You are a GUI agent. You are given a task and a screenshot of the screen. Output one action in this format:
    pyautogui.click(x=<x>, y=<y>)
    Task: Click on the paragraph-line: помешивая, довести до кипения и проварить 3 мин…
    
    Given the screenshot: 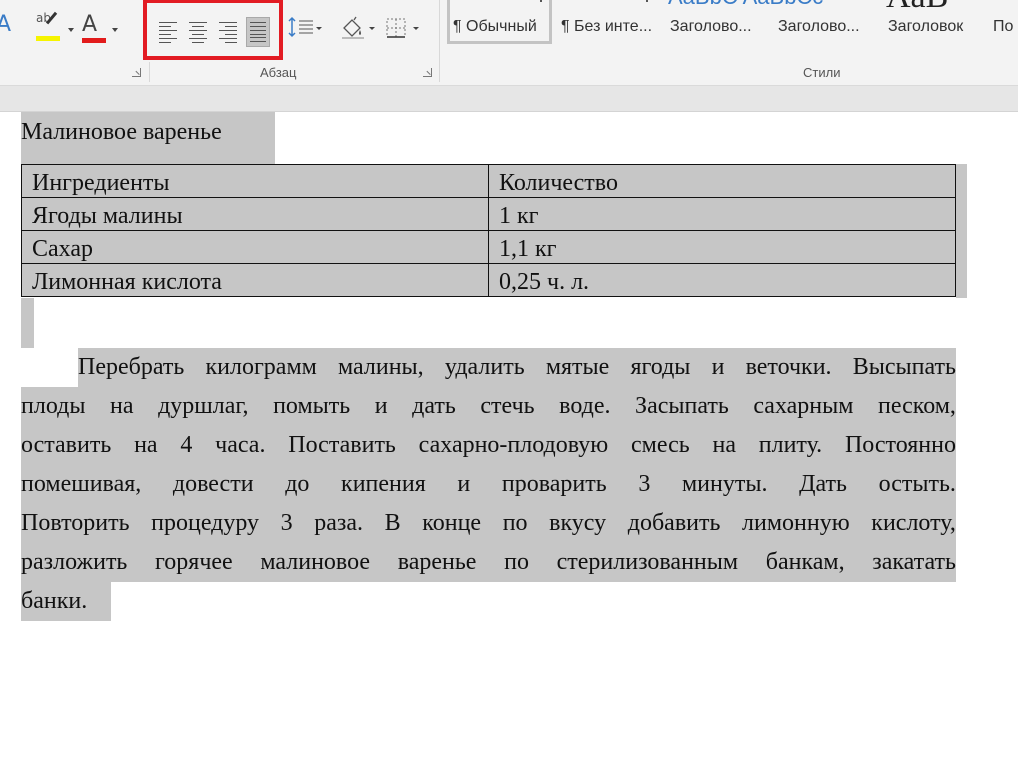 What is the action you would take?
    pyautogui.click(x=488, y=484)
    